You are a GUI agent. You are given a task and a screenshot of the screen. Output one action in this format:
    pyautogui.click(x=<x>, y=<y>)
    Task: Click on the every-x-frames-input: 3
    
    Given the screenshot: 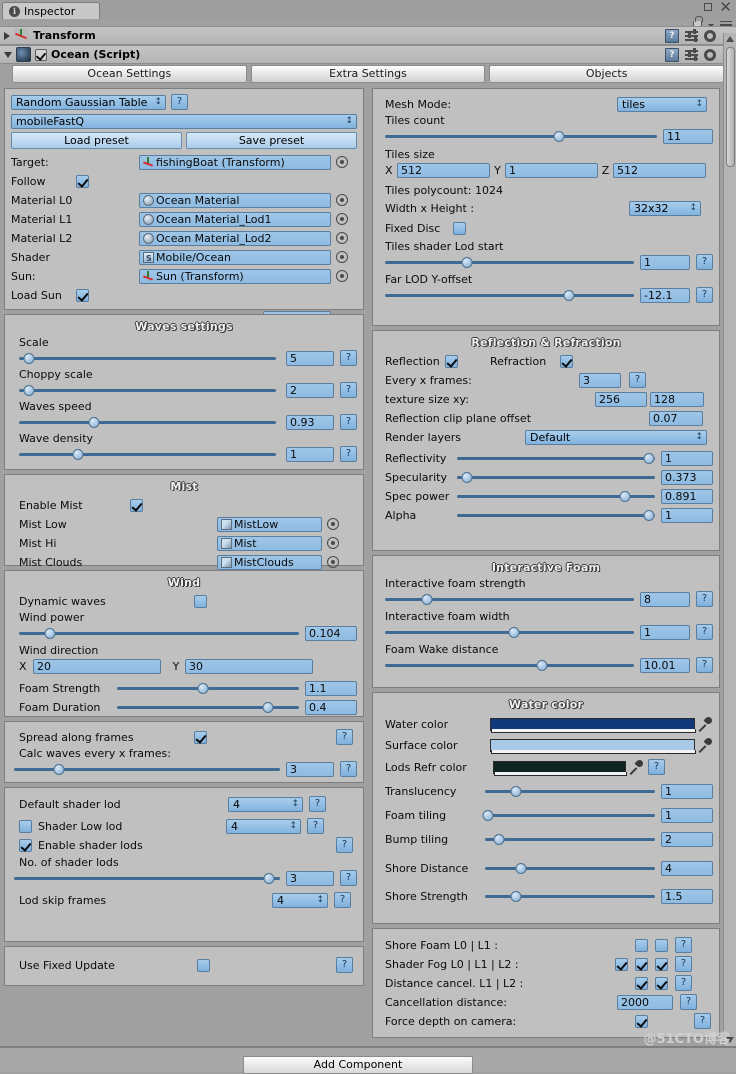 What is the action you would take?
    pyautogui.click(x=600, y=380)
    